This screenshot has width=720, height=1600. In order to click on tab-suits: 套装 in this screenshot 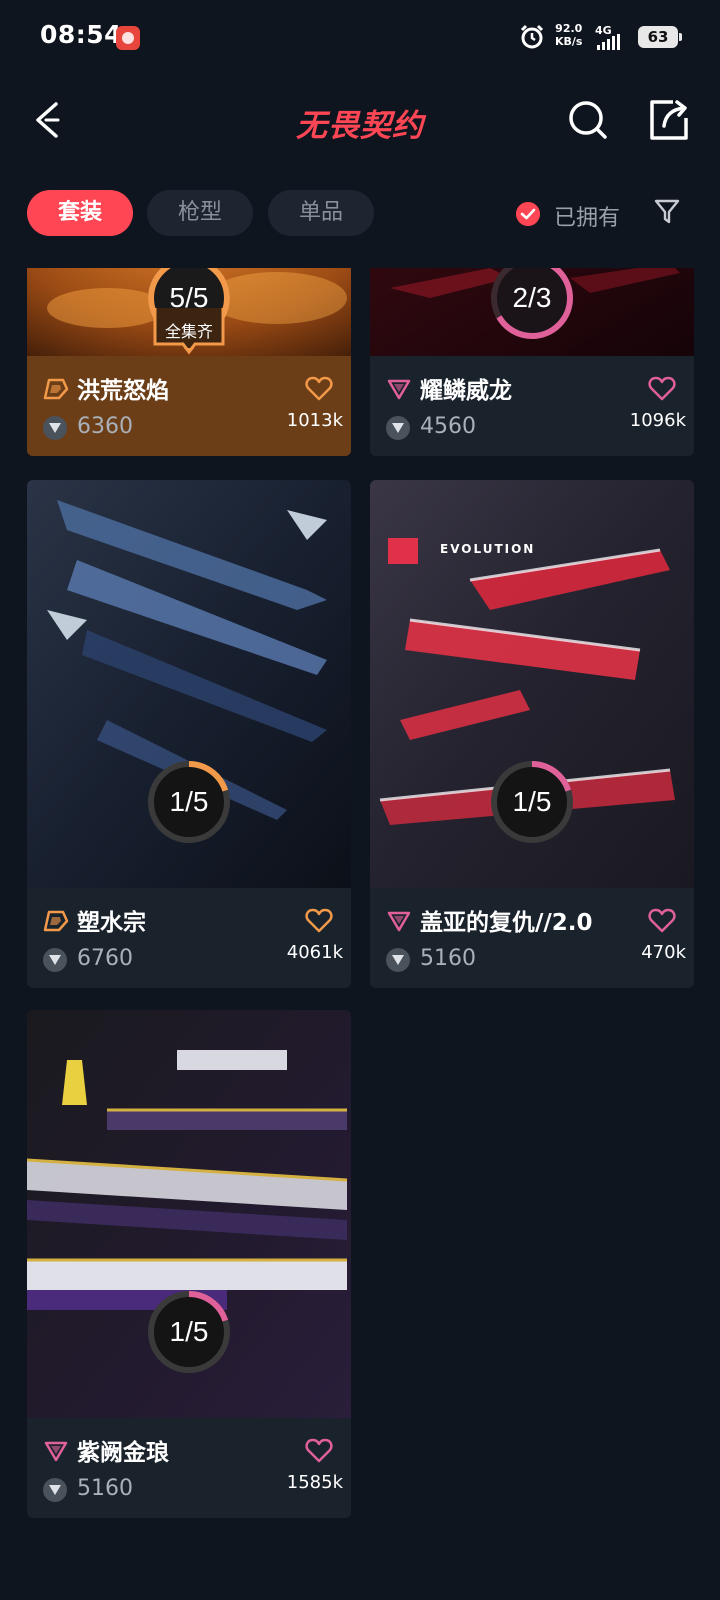, I will do `click(80, 213)`.